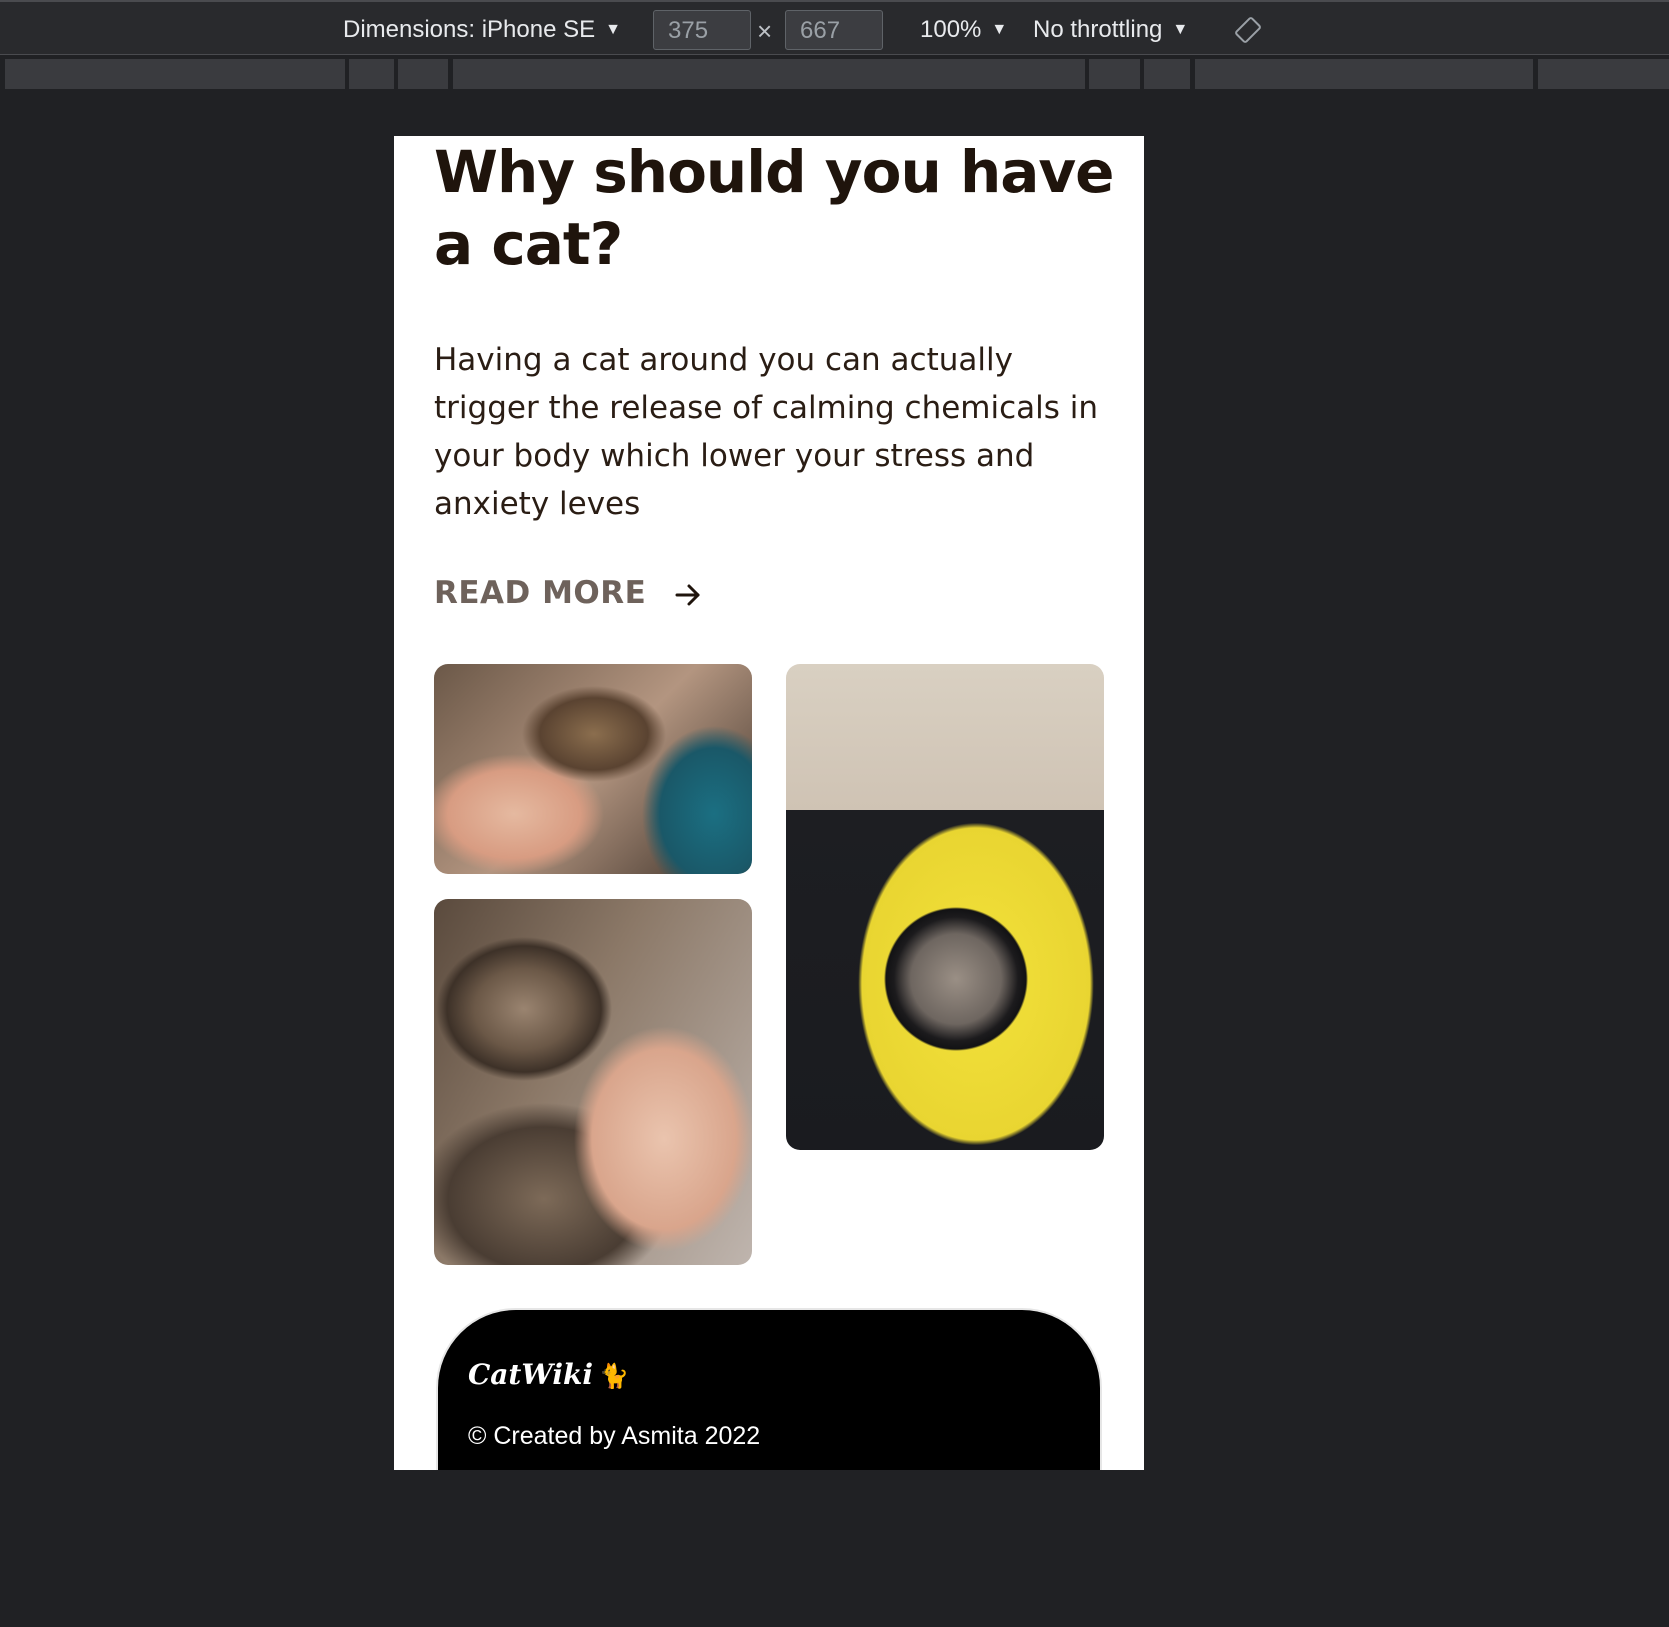 The image size is (1669, 1627). Describe the element at coordinates (1248, 30) in the screenshot. I see `rotate-icon` at that location.